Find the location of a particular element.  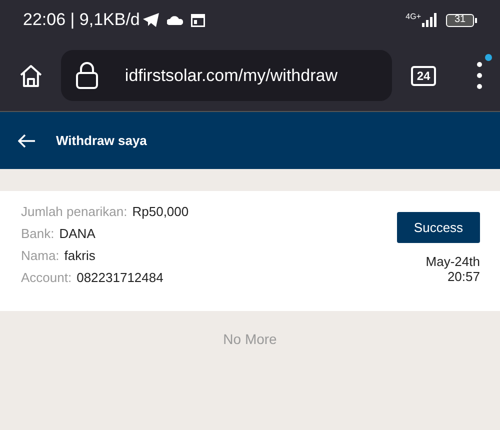

field-value: Rp50,000 is located at coordinates (160, 211).